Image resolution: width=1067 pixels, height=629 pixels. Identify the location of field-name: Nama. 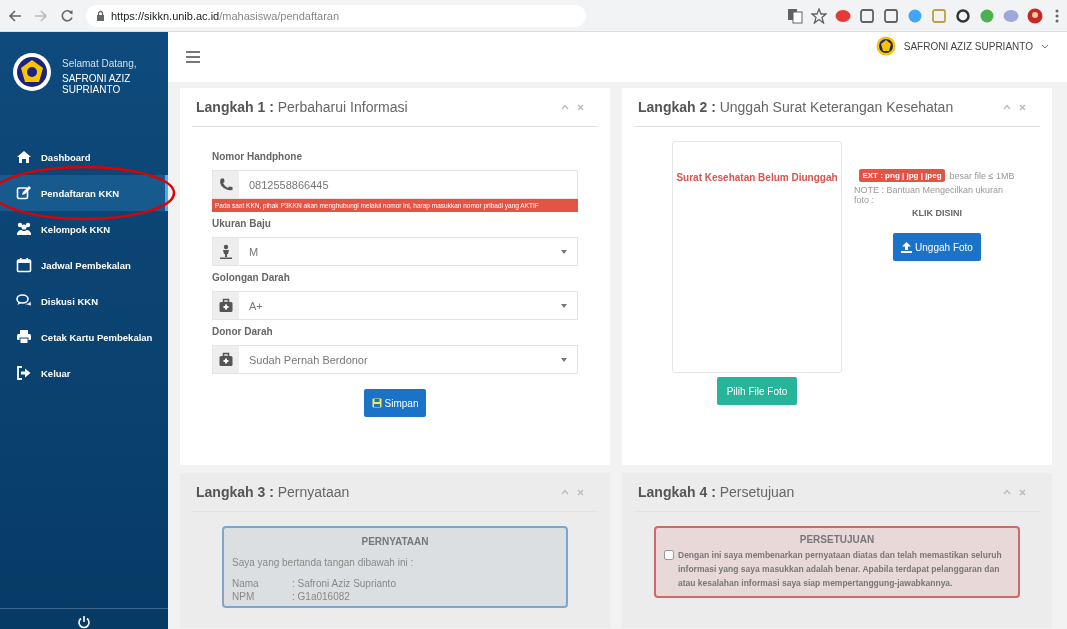
(246, 583).